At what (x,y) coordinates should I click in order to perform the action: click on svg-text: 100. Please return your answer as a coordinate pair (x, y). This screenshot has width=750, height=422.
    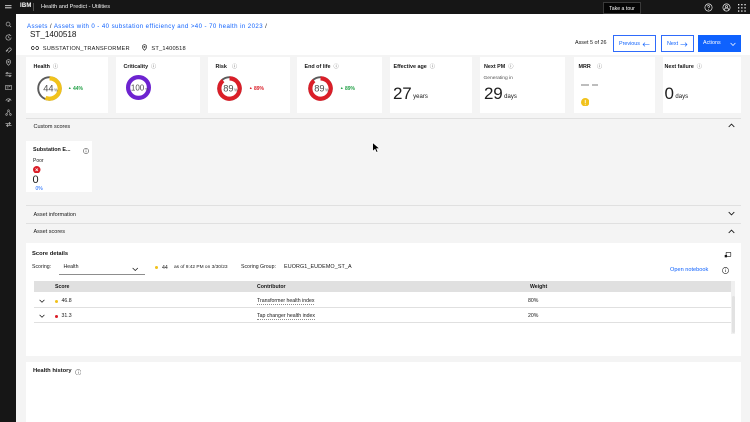
    Looking at the image, I should click on (137, 87).